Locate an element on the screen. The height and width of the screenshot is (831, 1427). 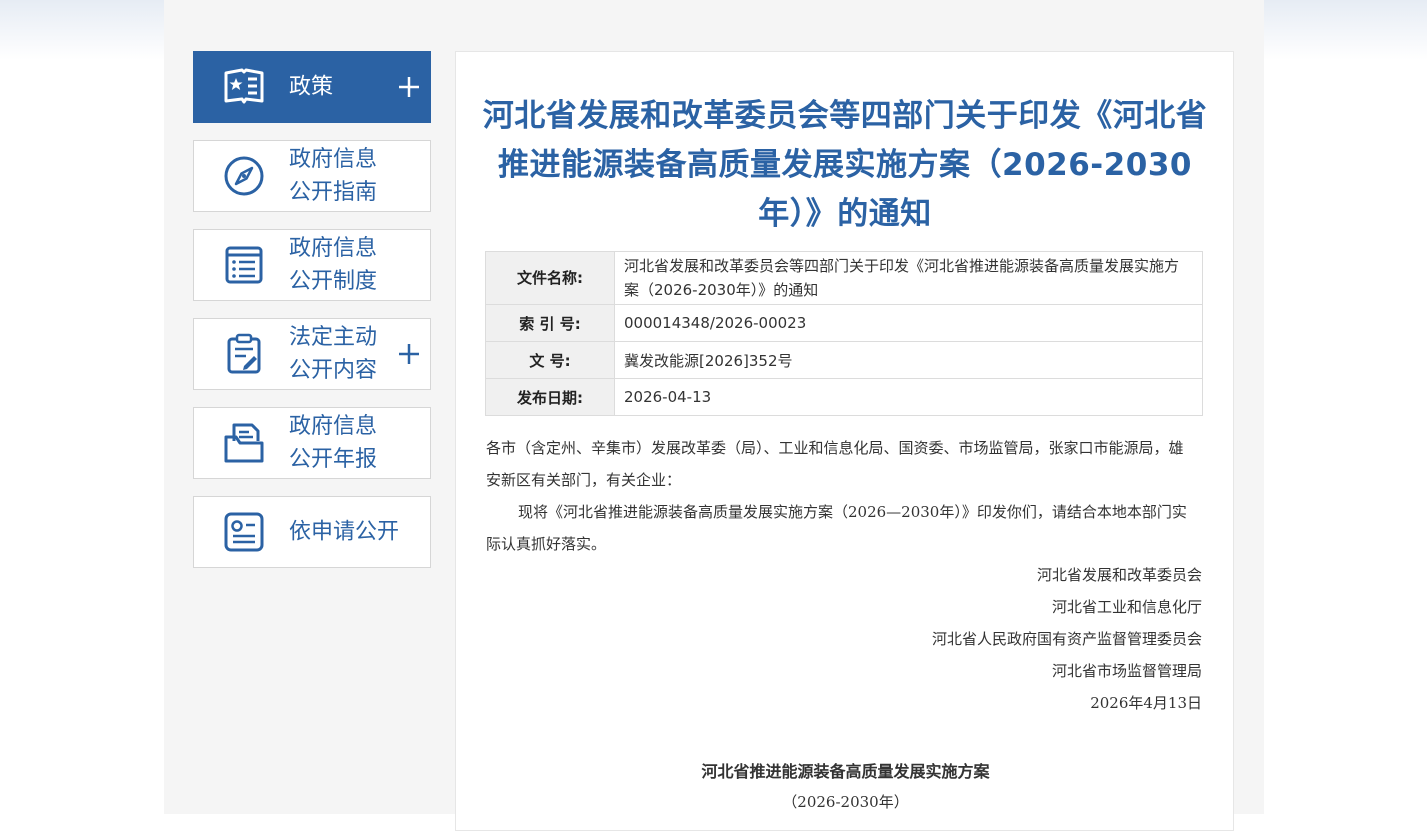
sidebar-item-statutory-content: 法定主动 公开内容 is located at coordinates (312, 354).